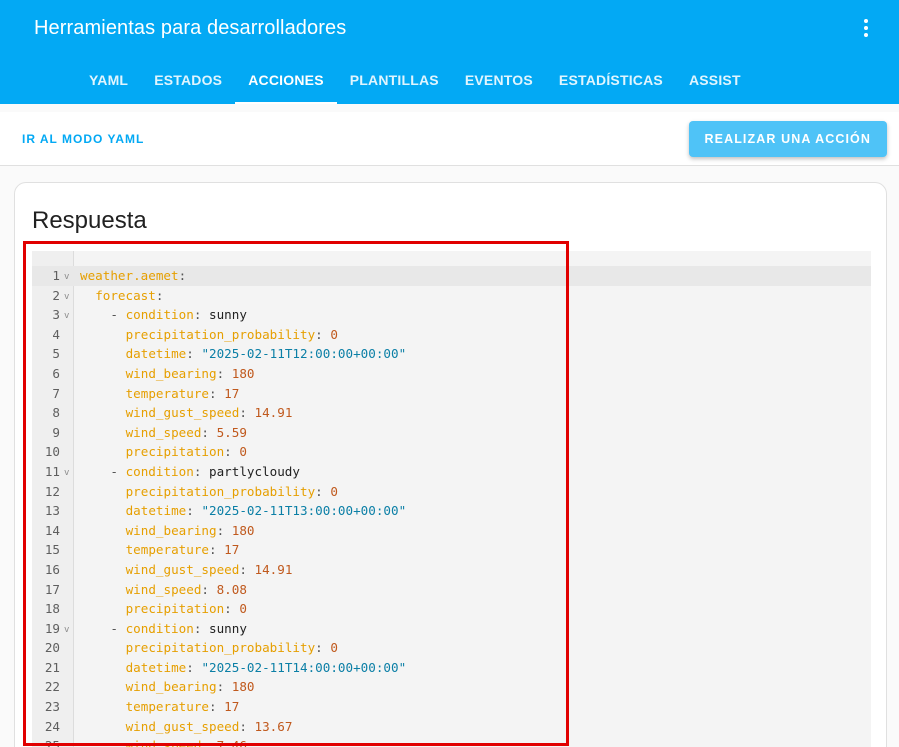 The image size is (899, 747). I want to click on code-line: 5 datetime: "2025-02-11T12:00:00+00:00", so click(451, 354).